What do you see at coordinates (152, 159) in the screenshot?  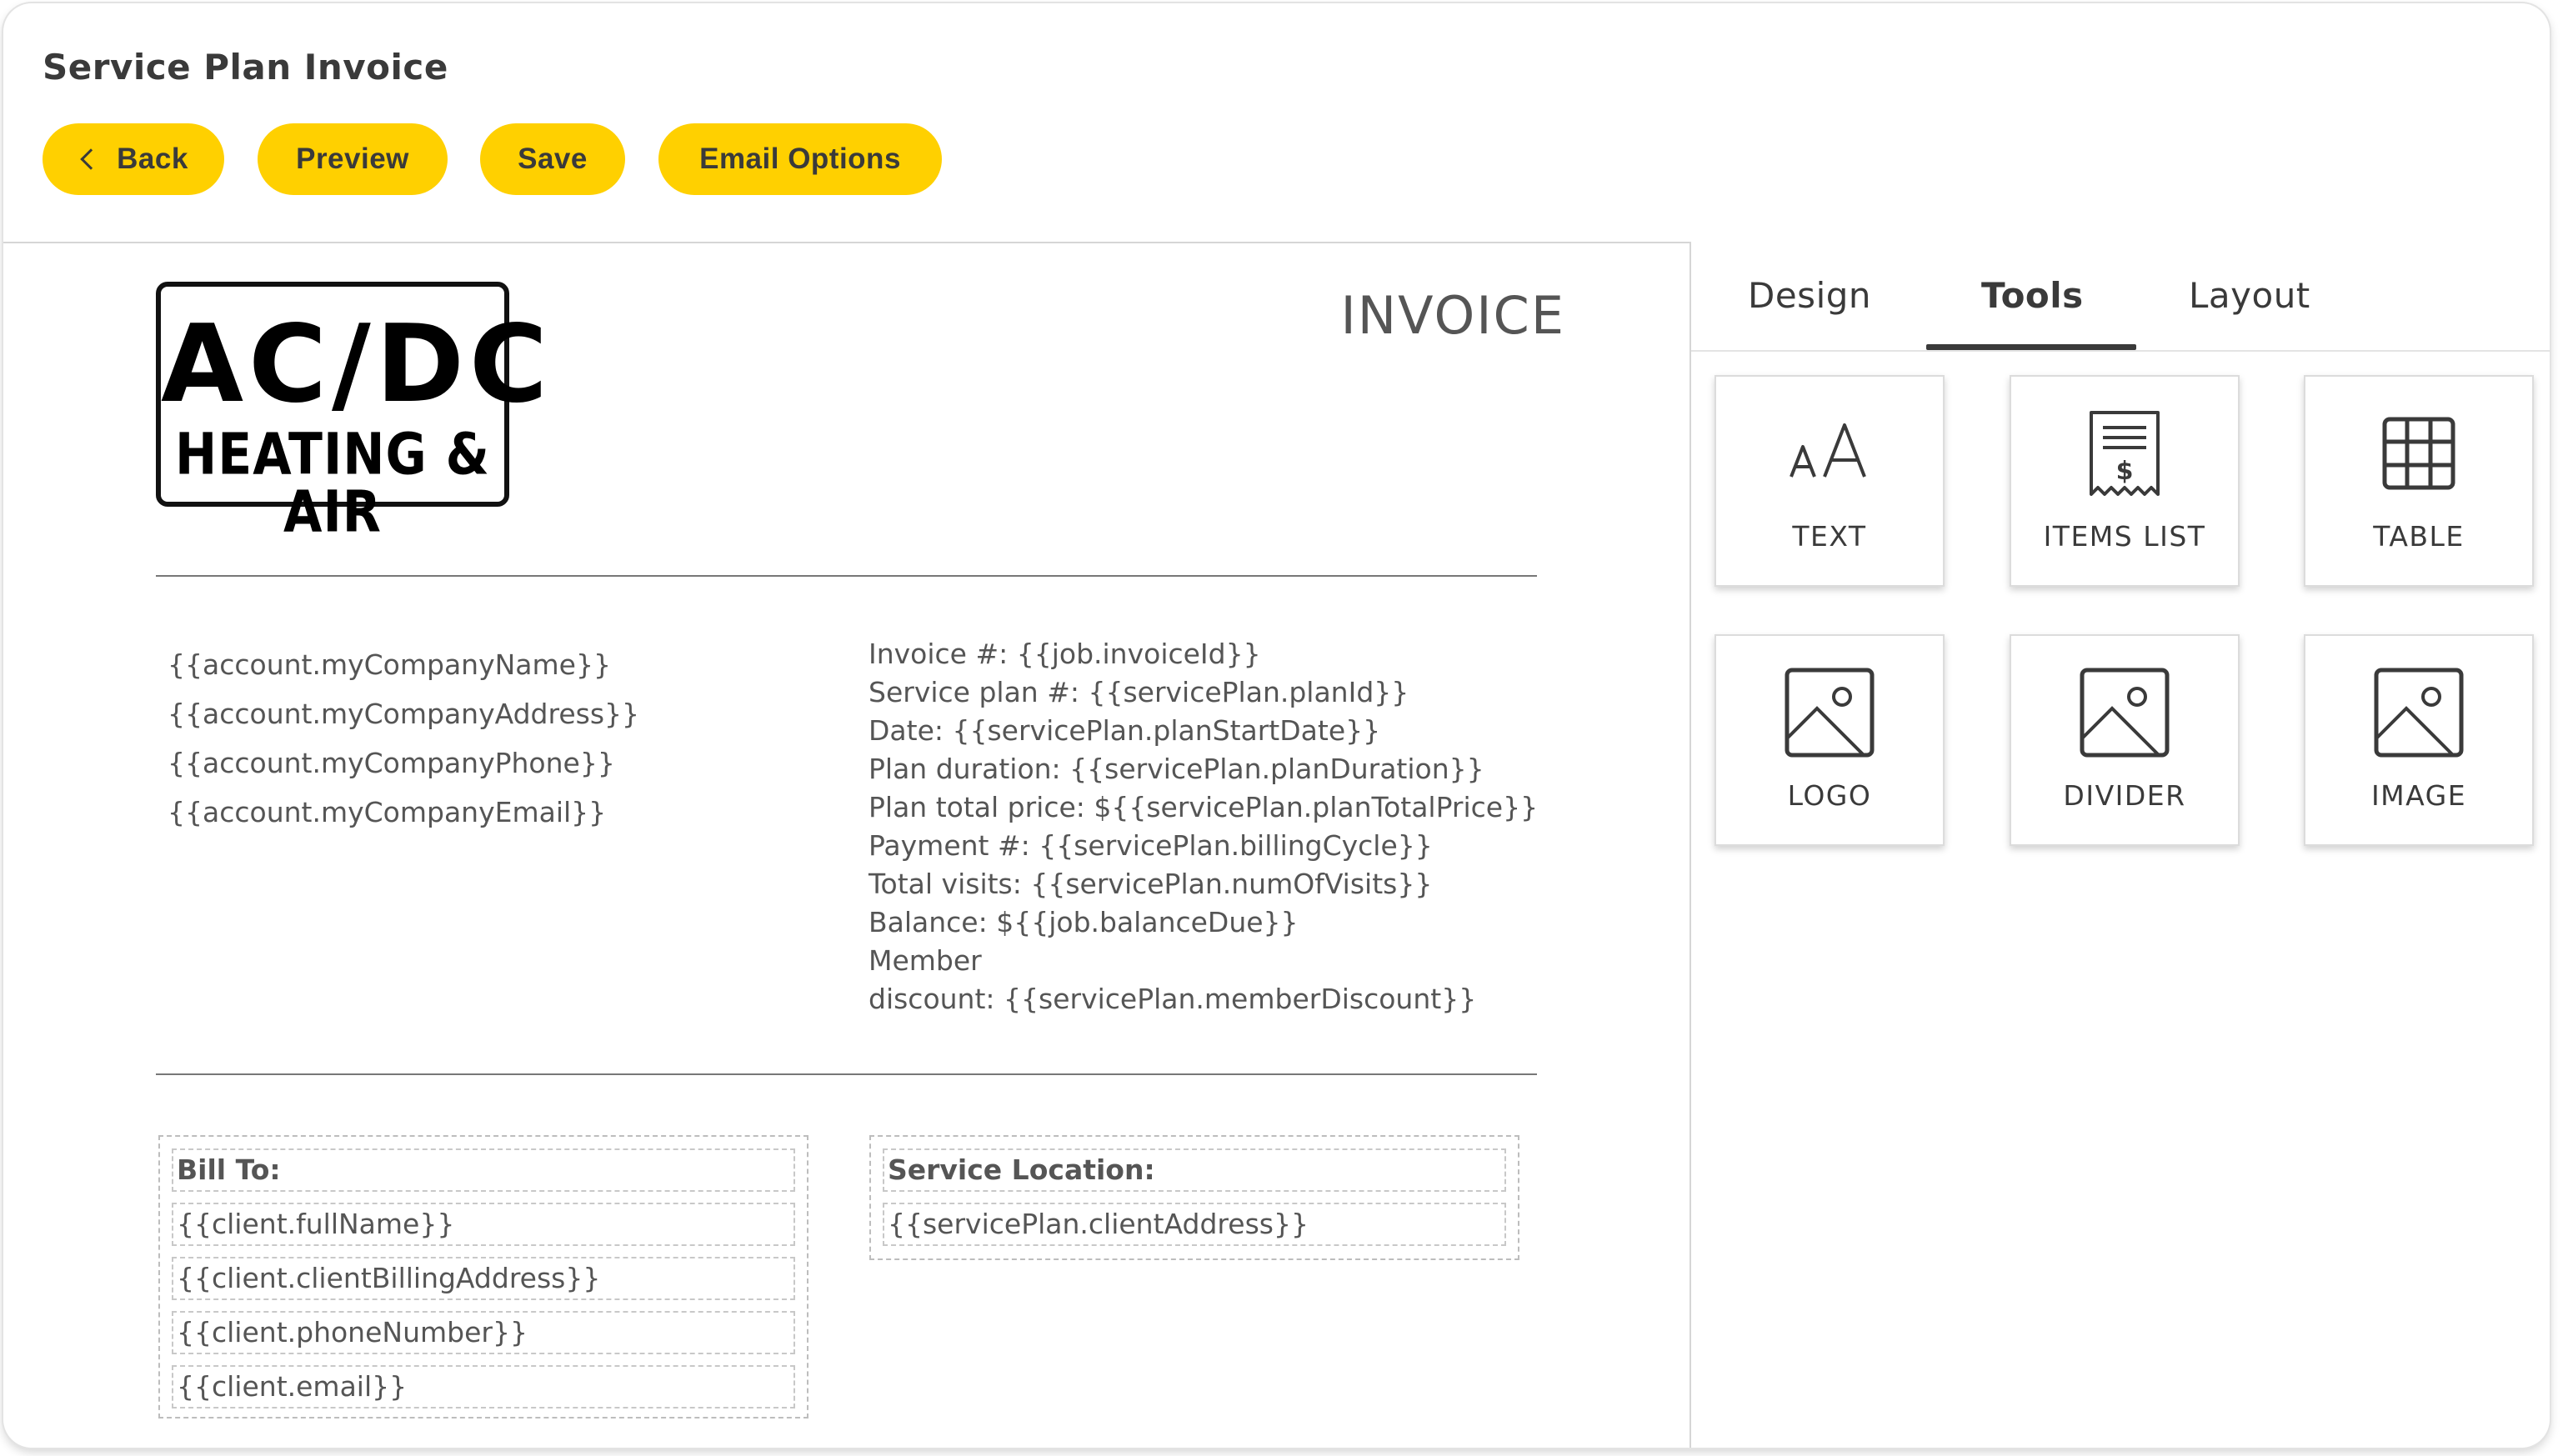 I see `back-button-label: Back` at bounding box center [152, 159].